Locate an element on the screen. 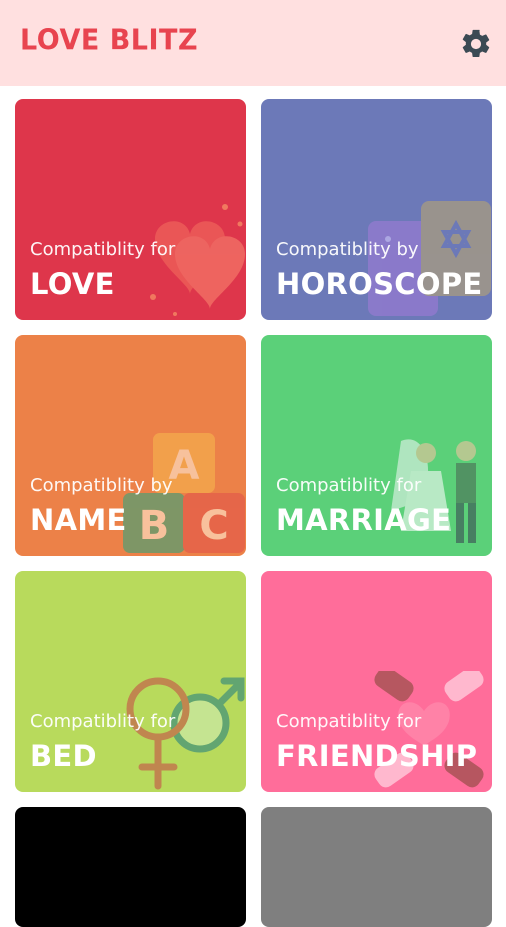  card-bed: Compatiblity for BED is located at coordinates (130, 681).